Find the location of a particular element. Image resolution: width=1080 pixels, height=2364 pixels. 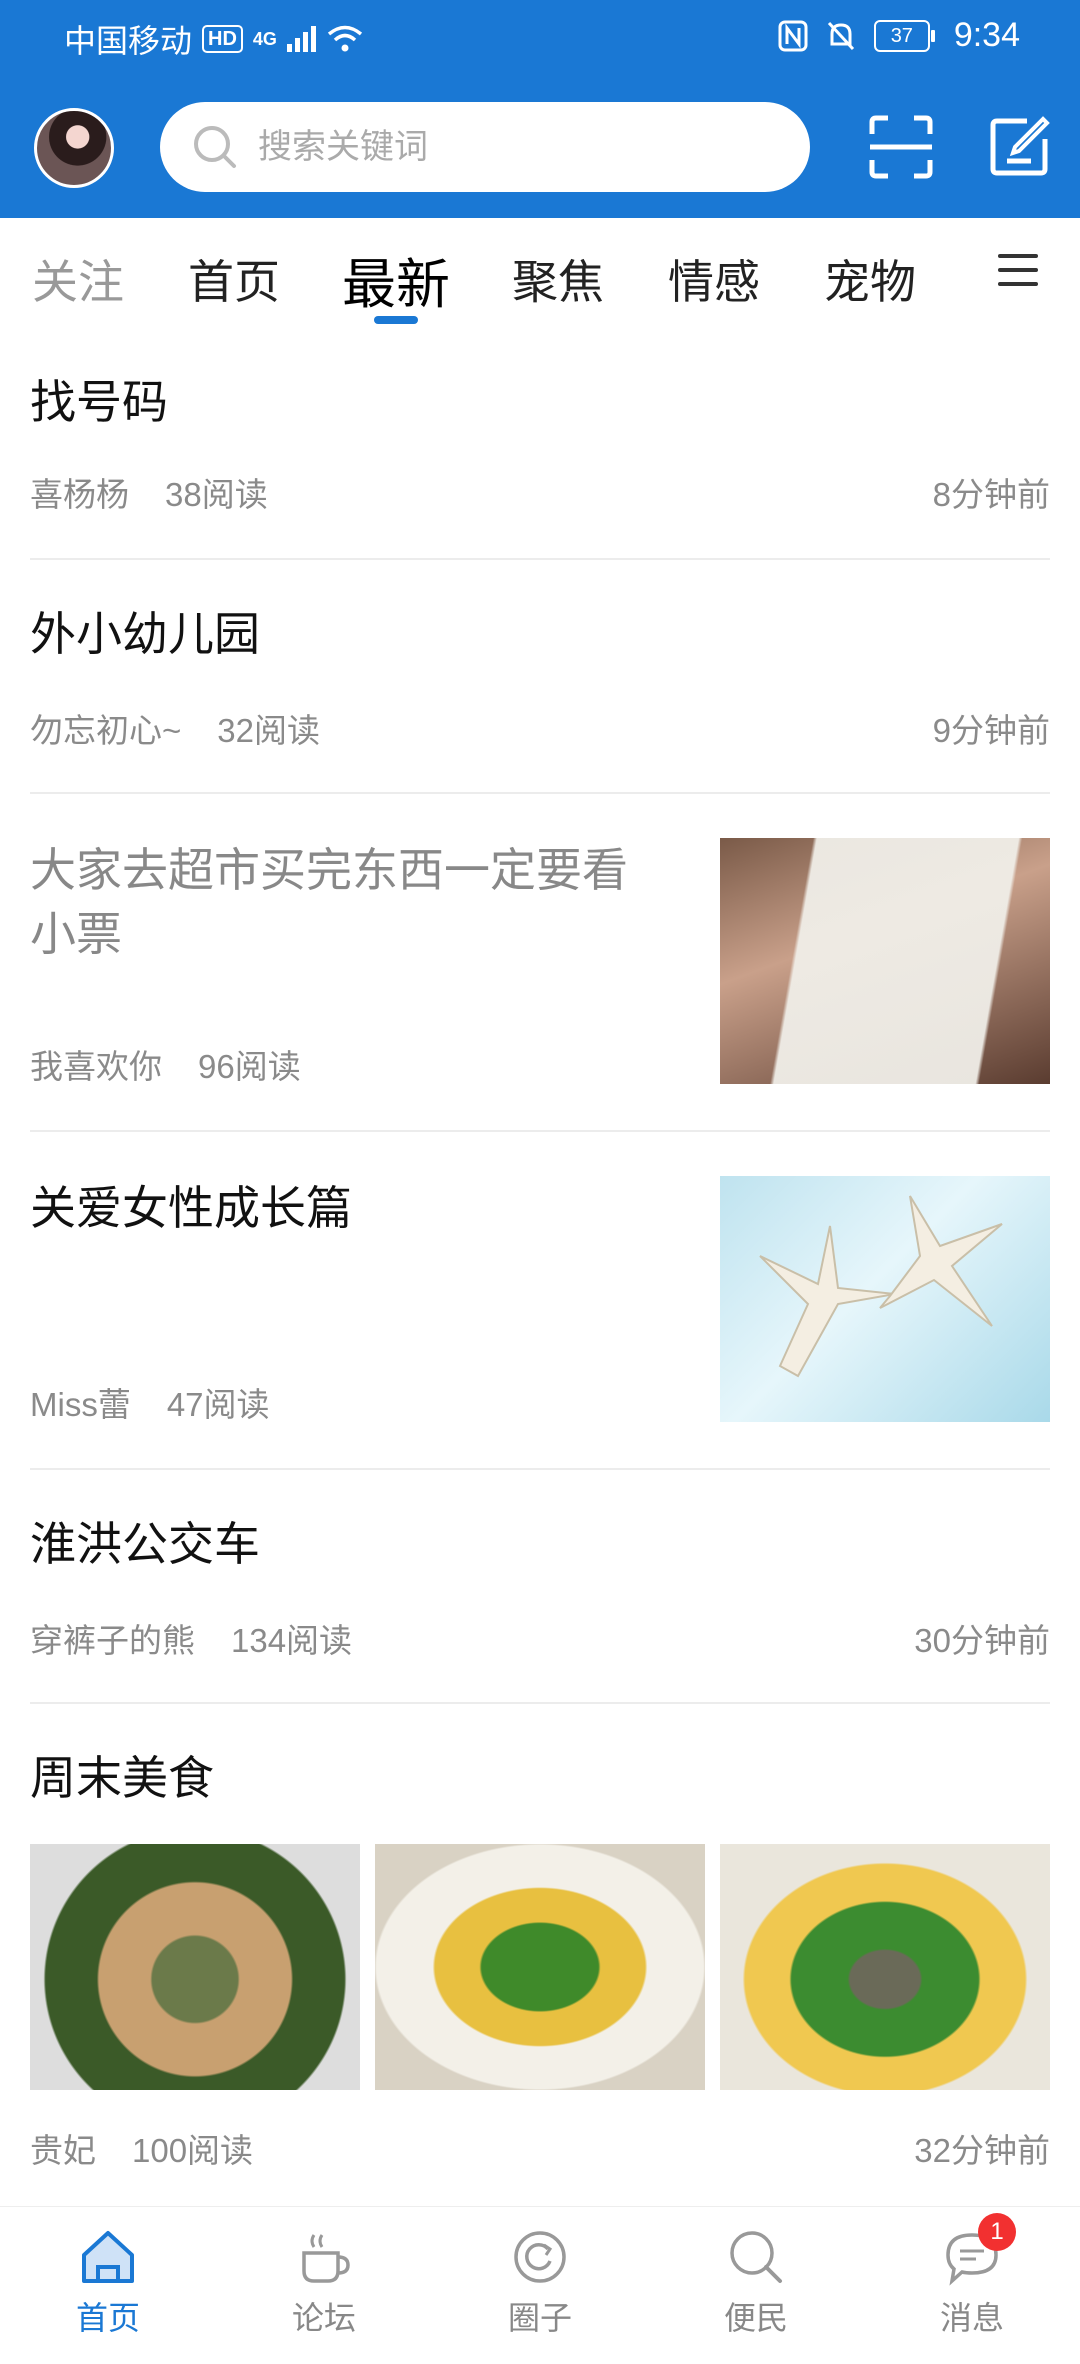

nfc-icon is located at coordinates (793, 35).